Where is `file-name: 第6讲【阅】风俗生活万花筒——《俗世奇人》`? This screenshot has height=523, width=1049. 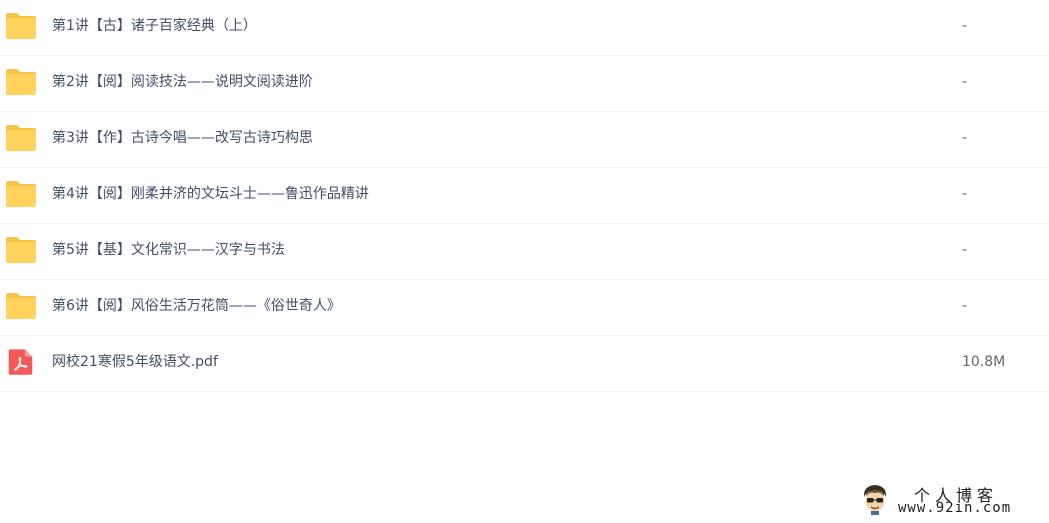
file-name: 第6讲【阅】风俗生活万花筒——《俗世奇人》 is located at coordinates (196, 306).